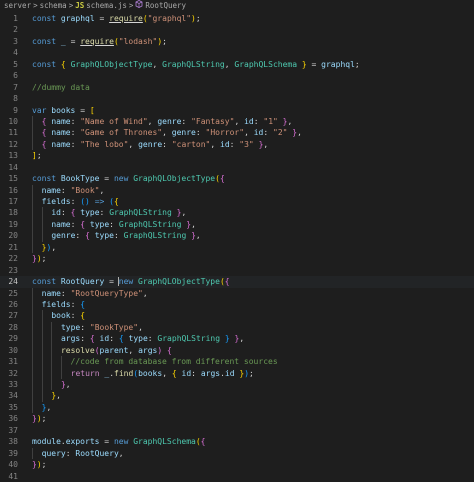 This screenshot has height=482, width=474. I want to click on code-line: 34 },, so click(237, 396).